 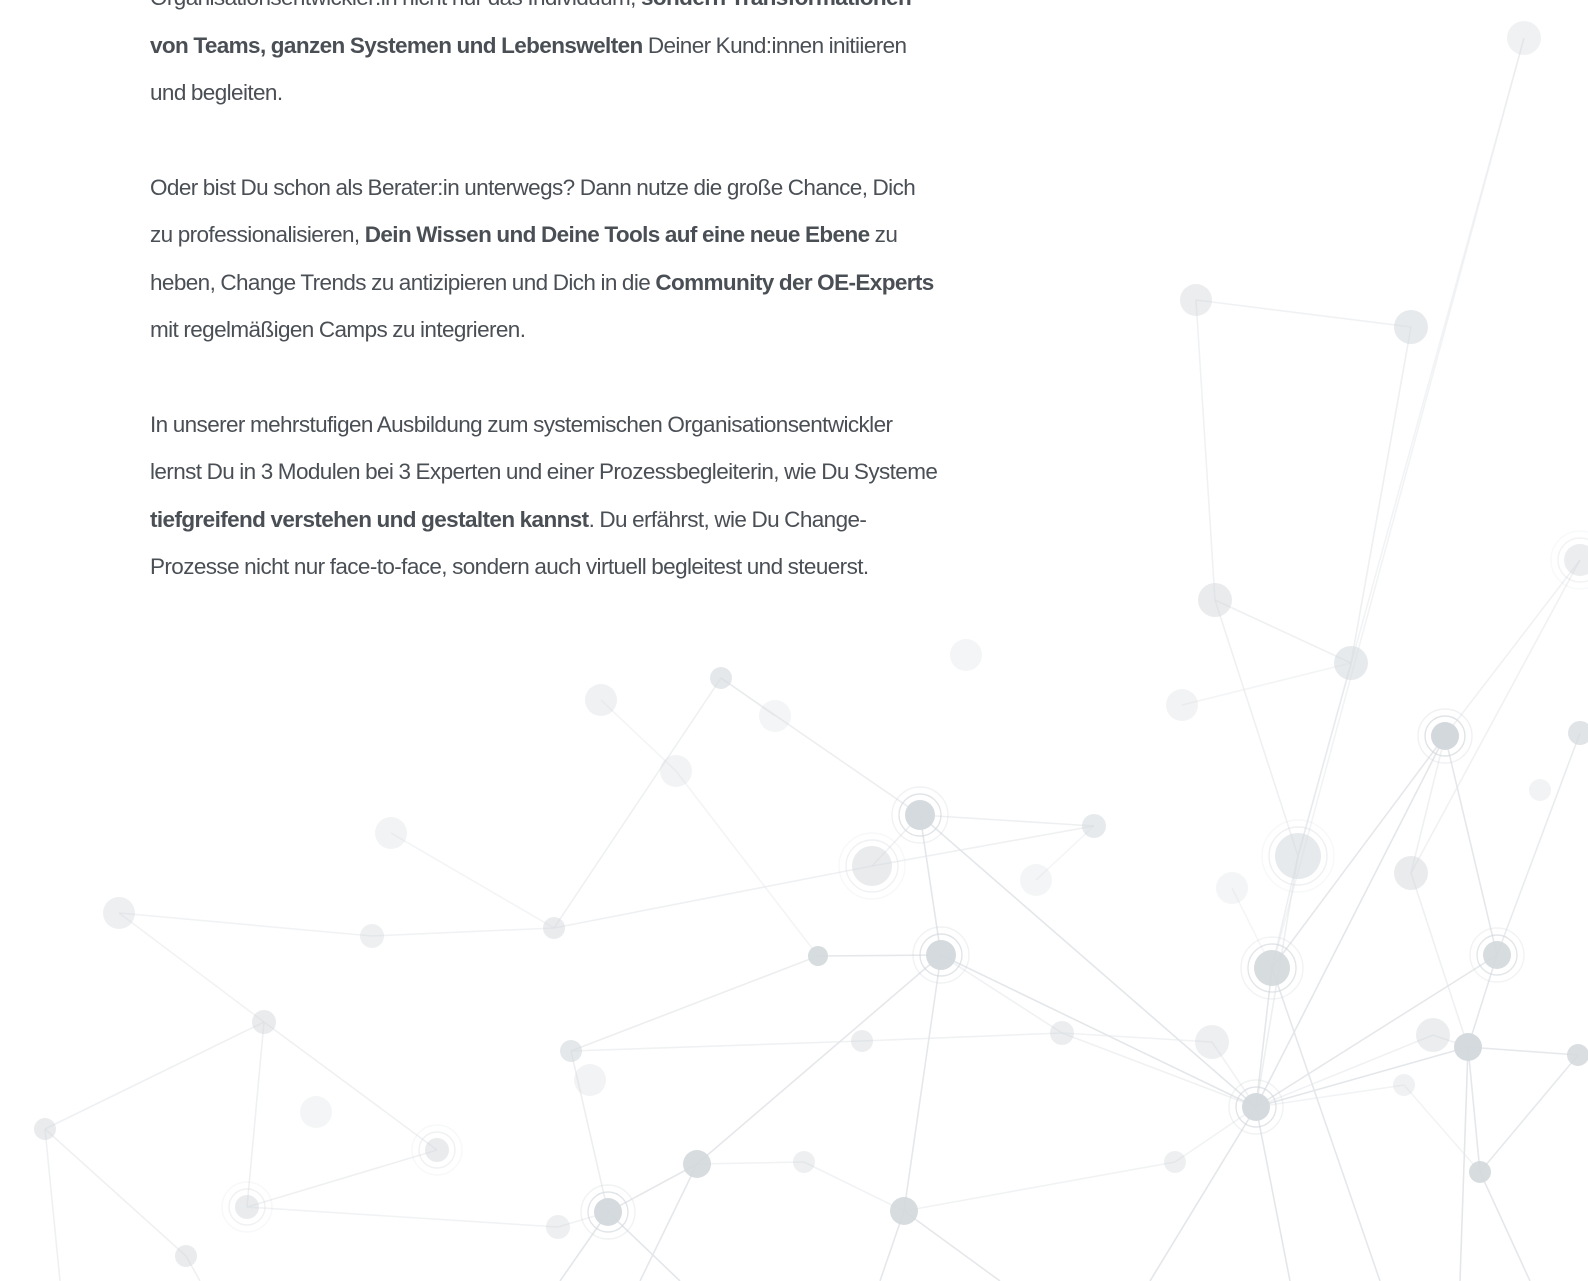 I want to click on consultant-highlight-2: Community der OE-Experts, so click(x=794, y=282).